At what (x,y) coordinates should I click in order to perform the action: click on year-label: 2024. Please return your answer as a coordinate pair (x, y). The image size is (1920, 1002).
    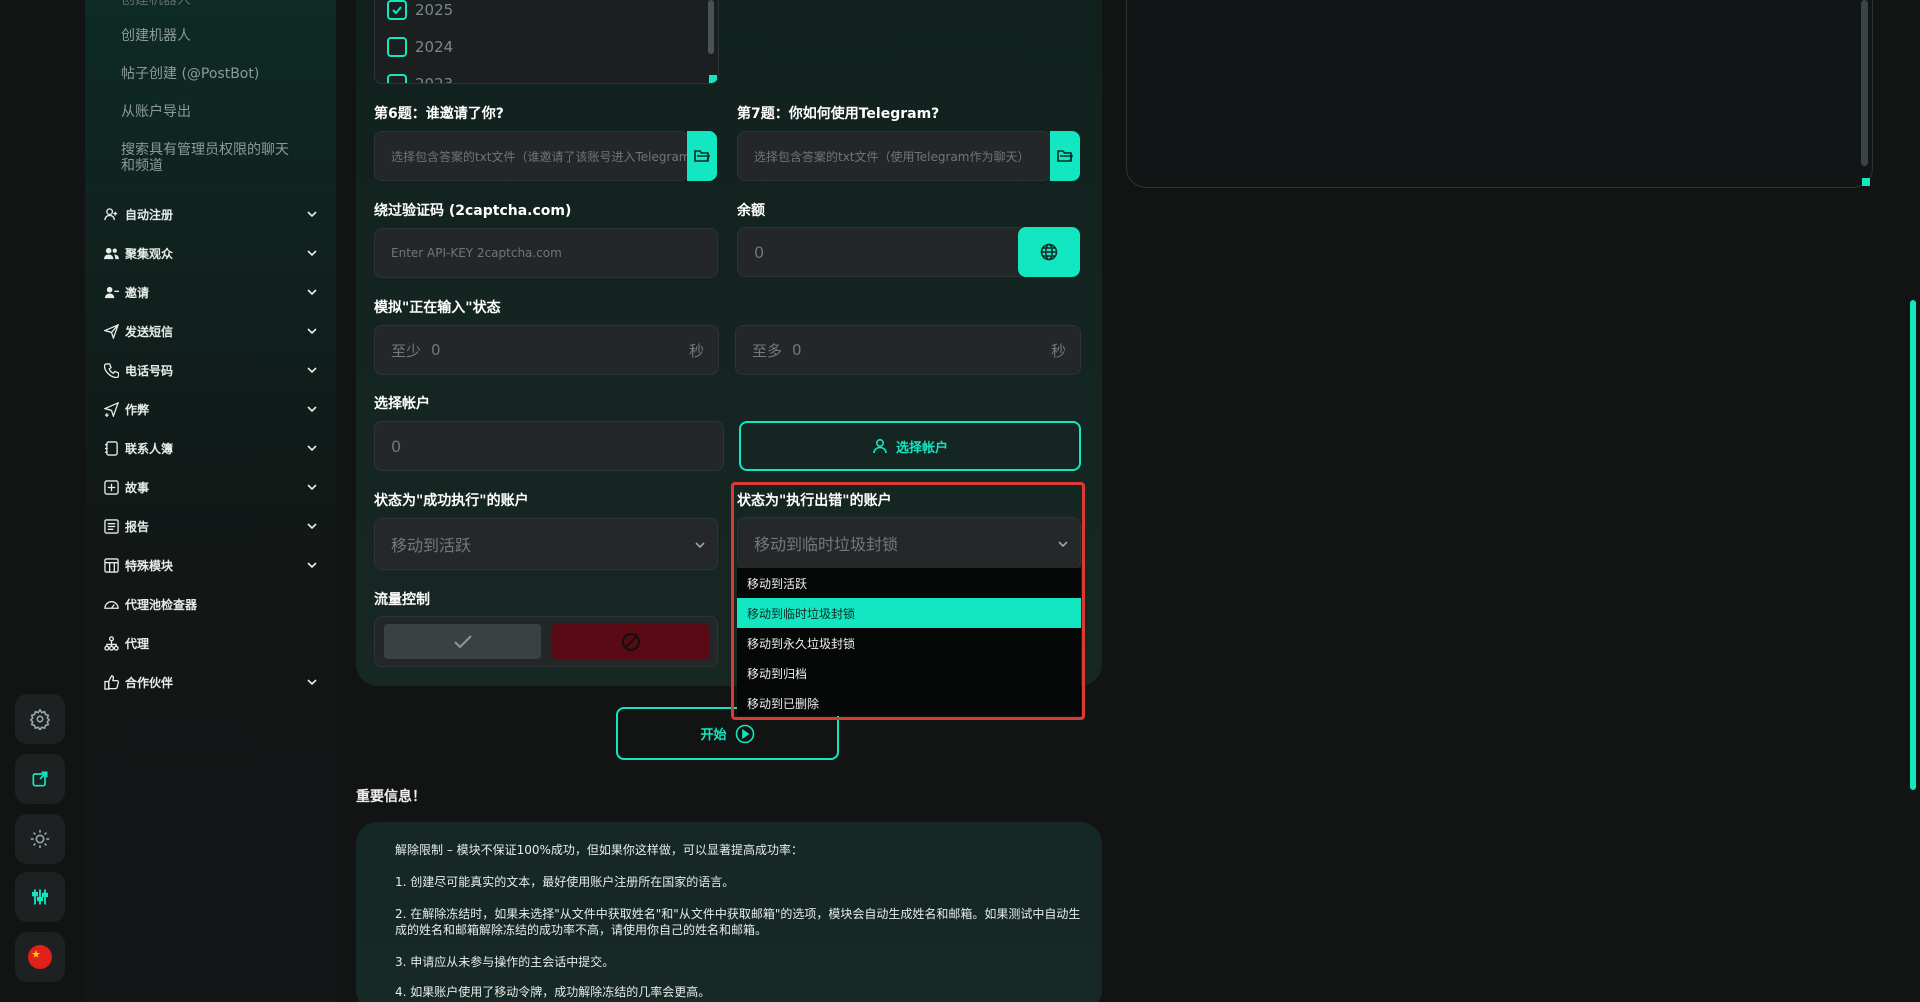
    Looking at the image, I should click on (434, 47).